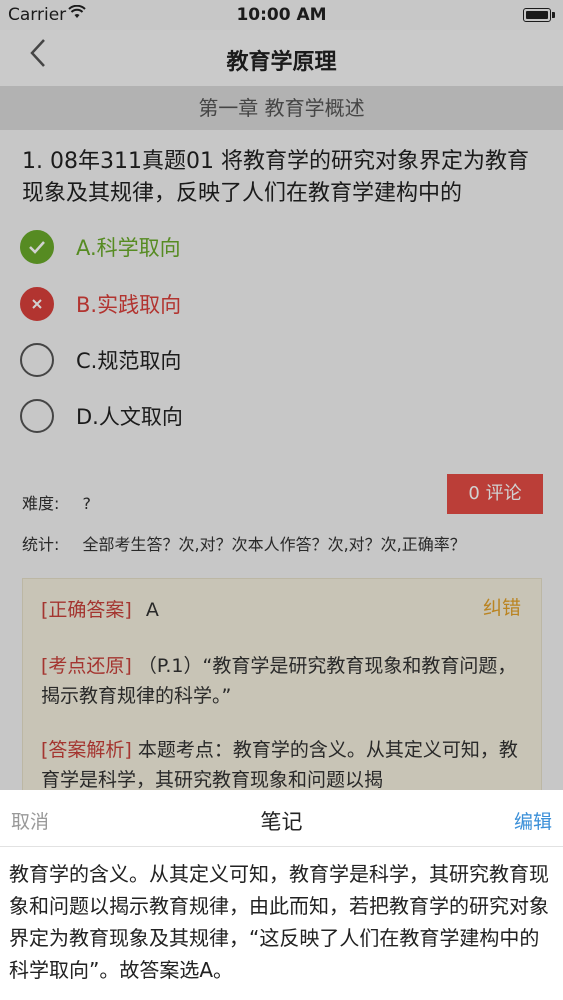  Describe the element at coordinates (533, 820) in the screenshot. I see `edit-button: 编辑` at that location.